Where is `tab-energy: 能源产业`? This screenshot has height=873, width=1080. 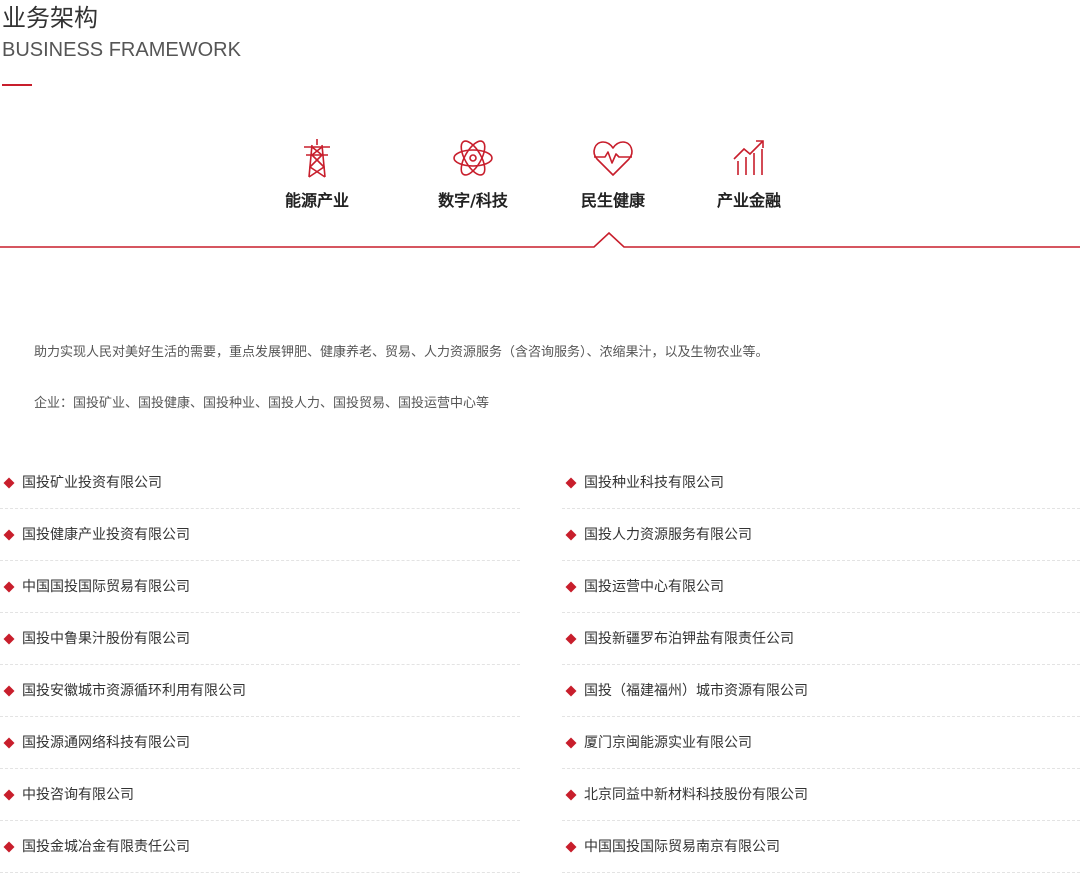 tab-energy: 能源产业 is located at coordinates (317, 180).